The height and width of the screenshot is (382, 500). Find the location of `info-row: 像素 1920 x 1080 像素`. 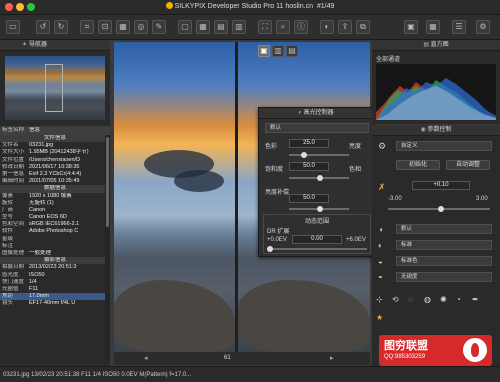

info-row: 像素 1920 x 1080 像素 is located at coordinates (55, 196).